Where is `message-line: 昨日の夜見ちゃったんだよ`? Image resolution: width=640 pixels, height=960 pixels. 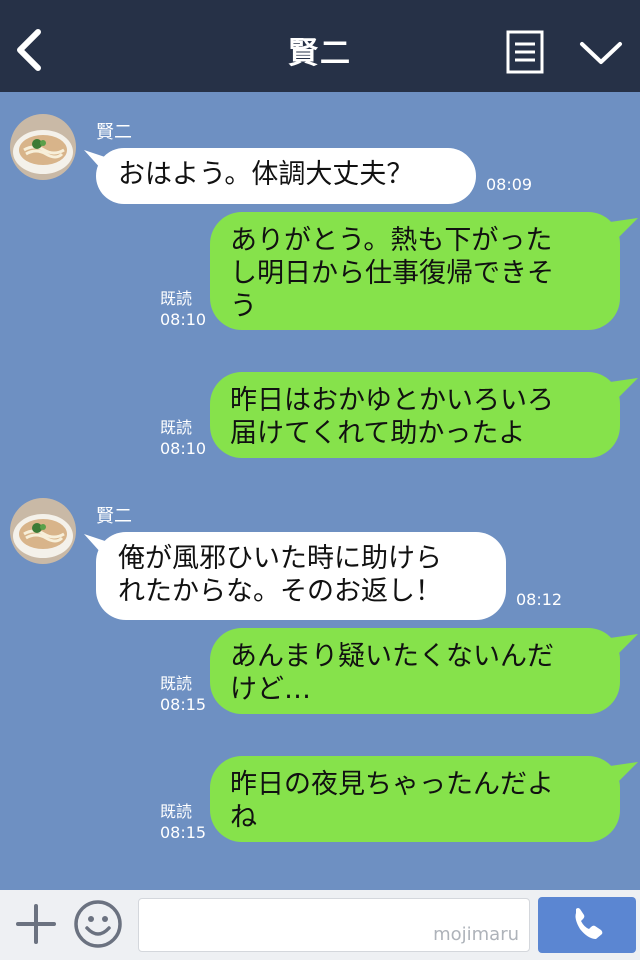 message-line: 昨日の夜見ちゃったんだよ is located at coordinates (392, 784).